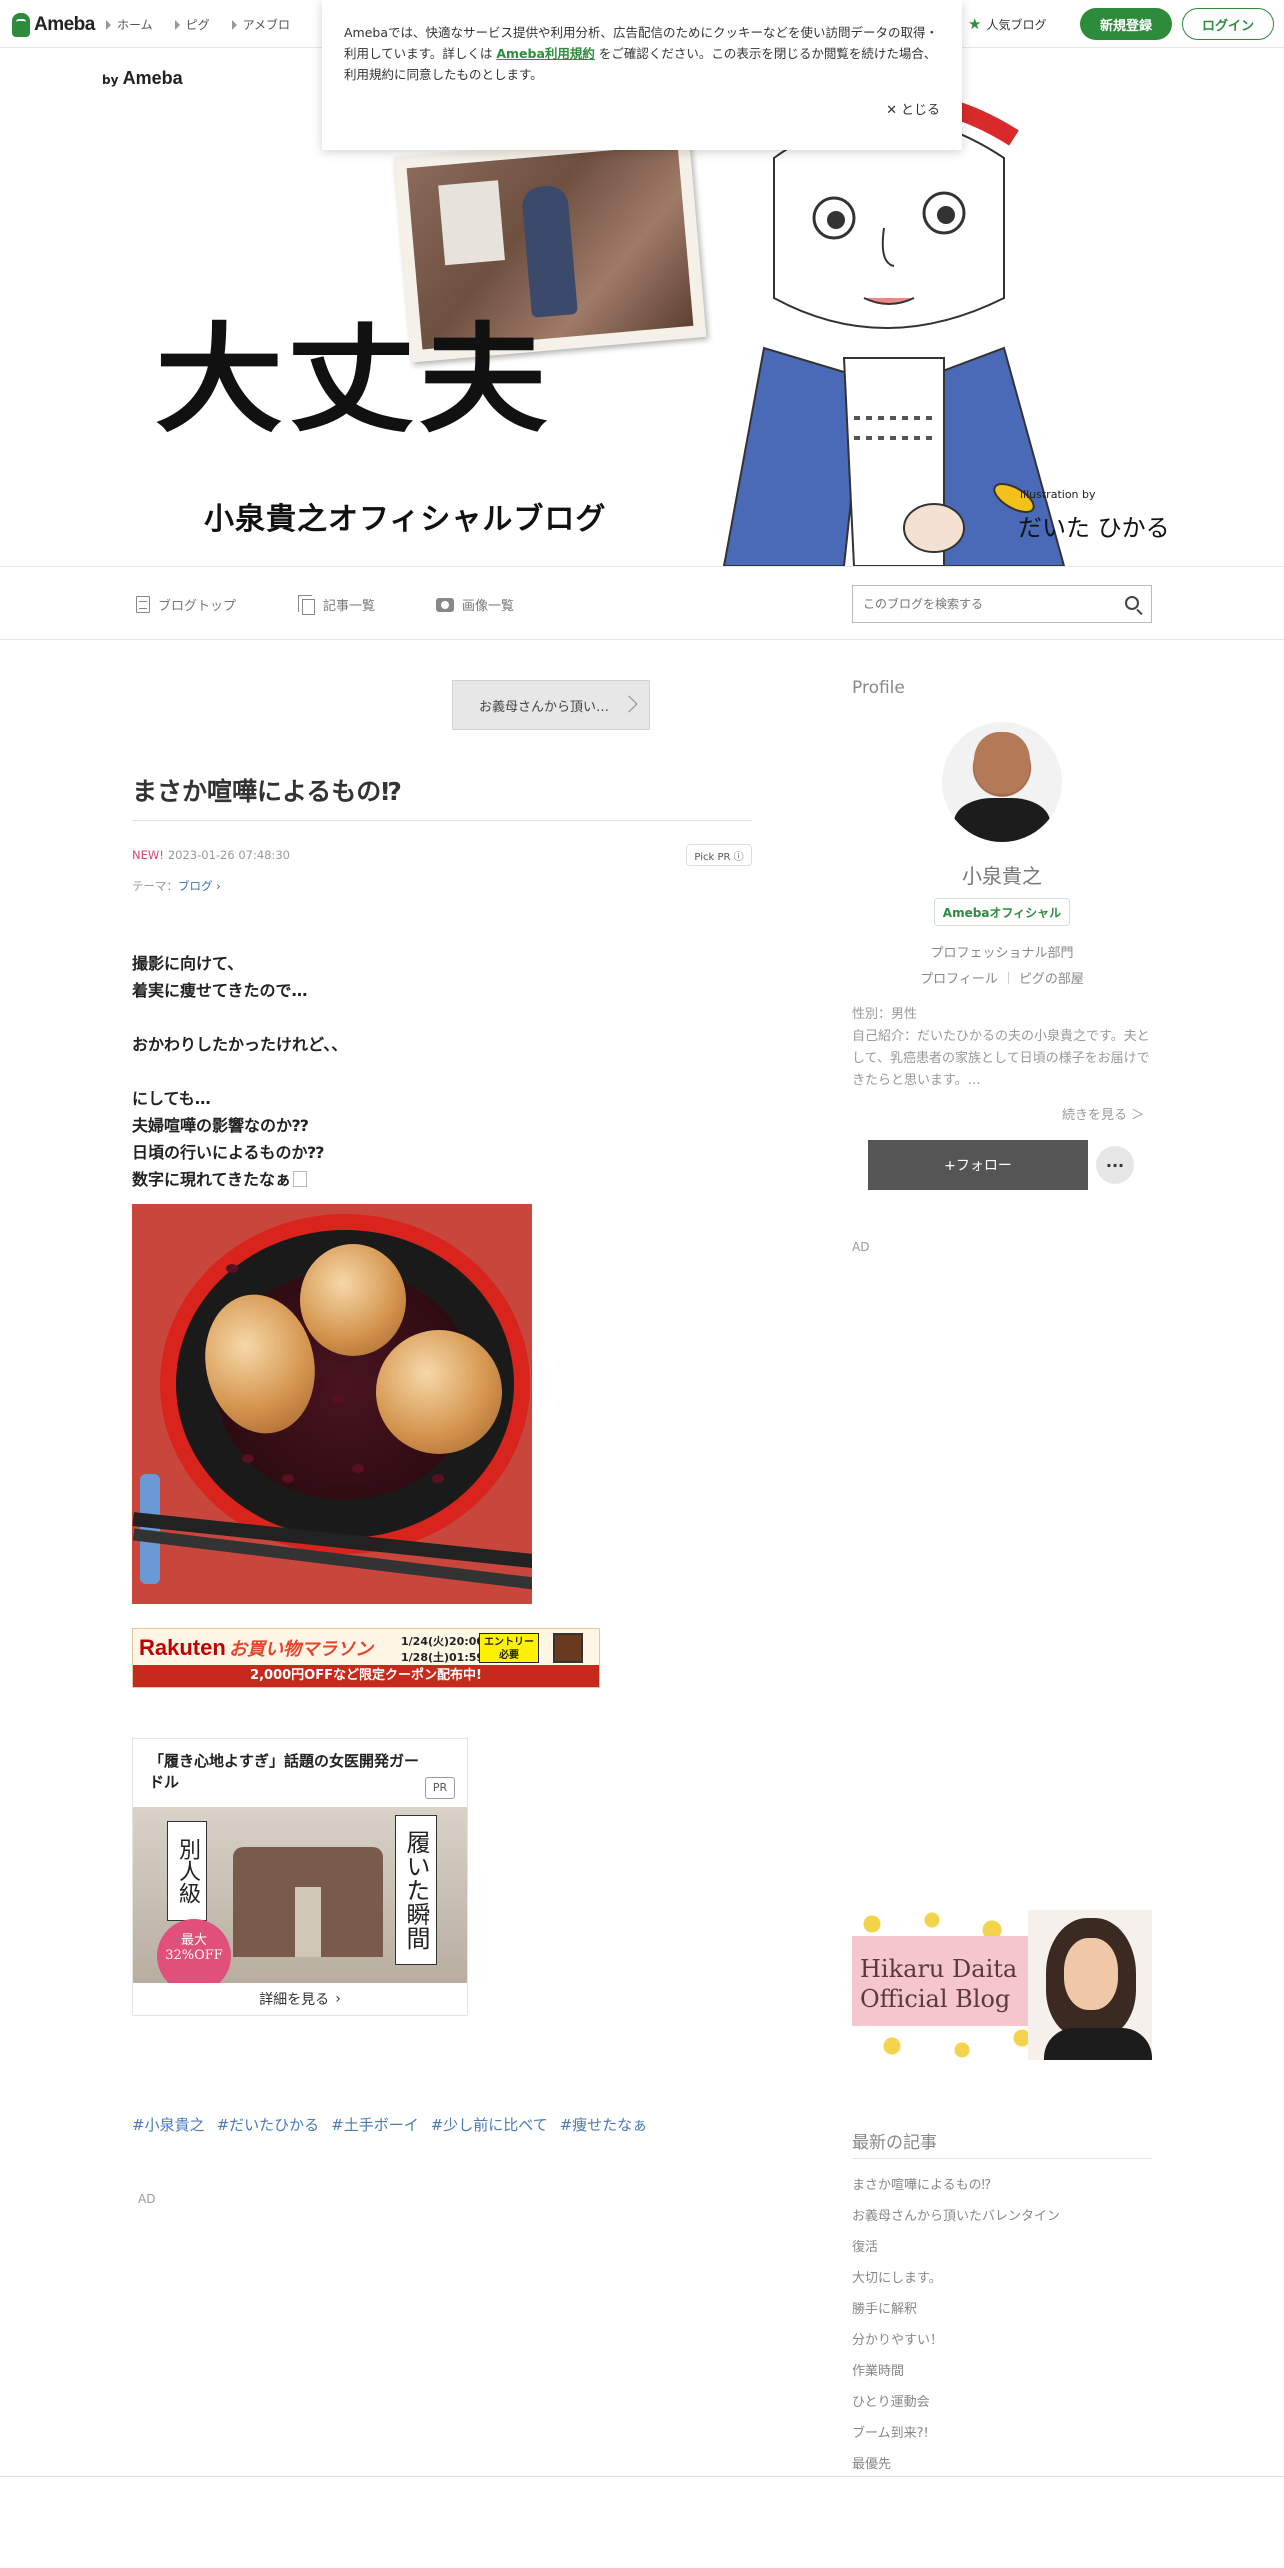 This screenshot has height=2568, width=1284. I want to click on theme-link: ブログ, so click(195, 886).